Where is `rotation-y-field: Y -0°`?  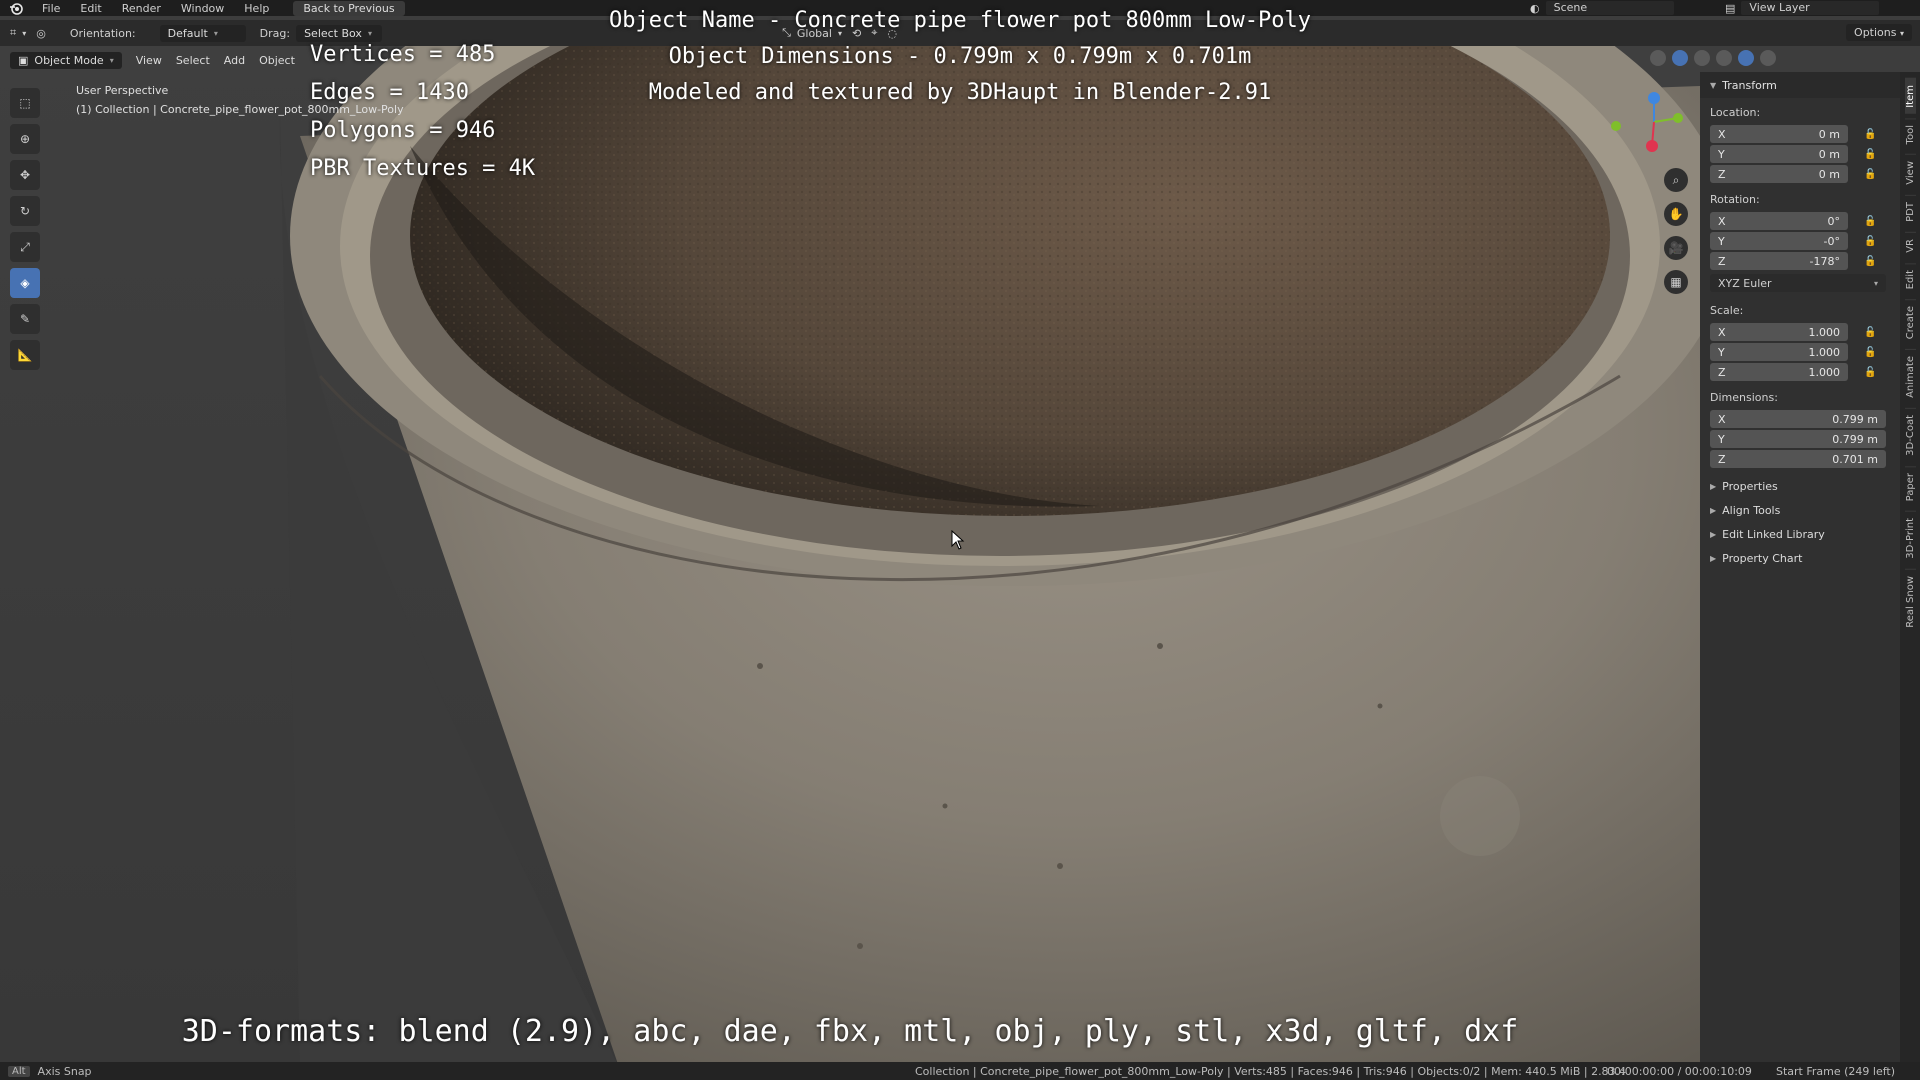
rotation-y-field: Y -0° is located at coordinates (1779, 241).